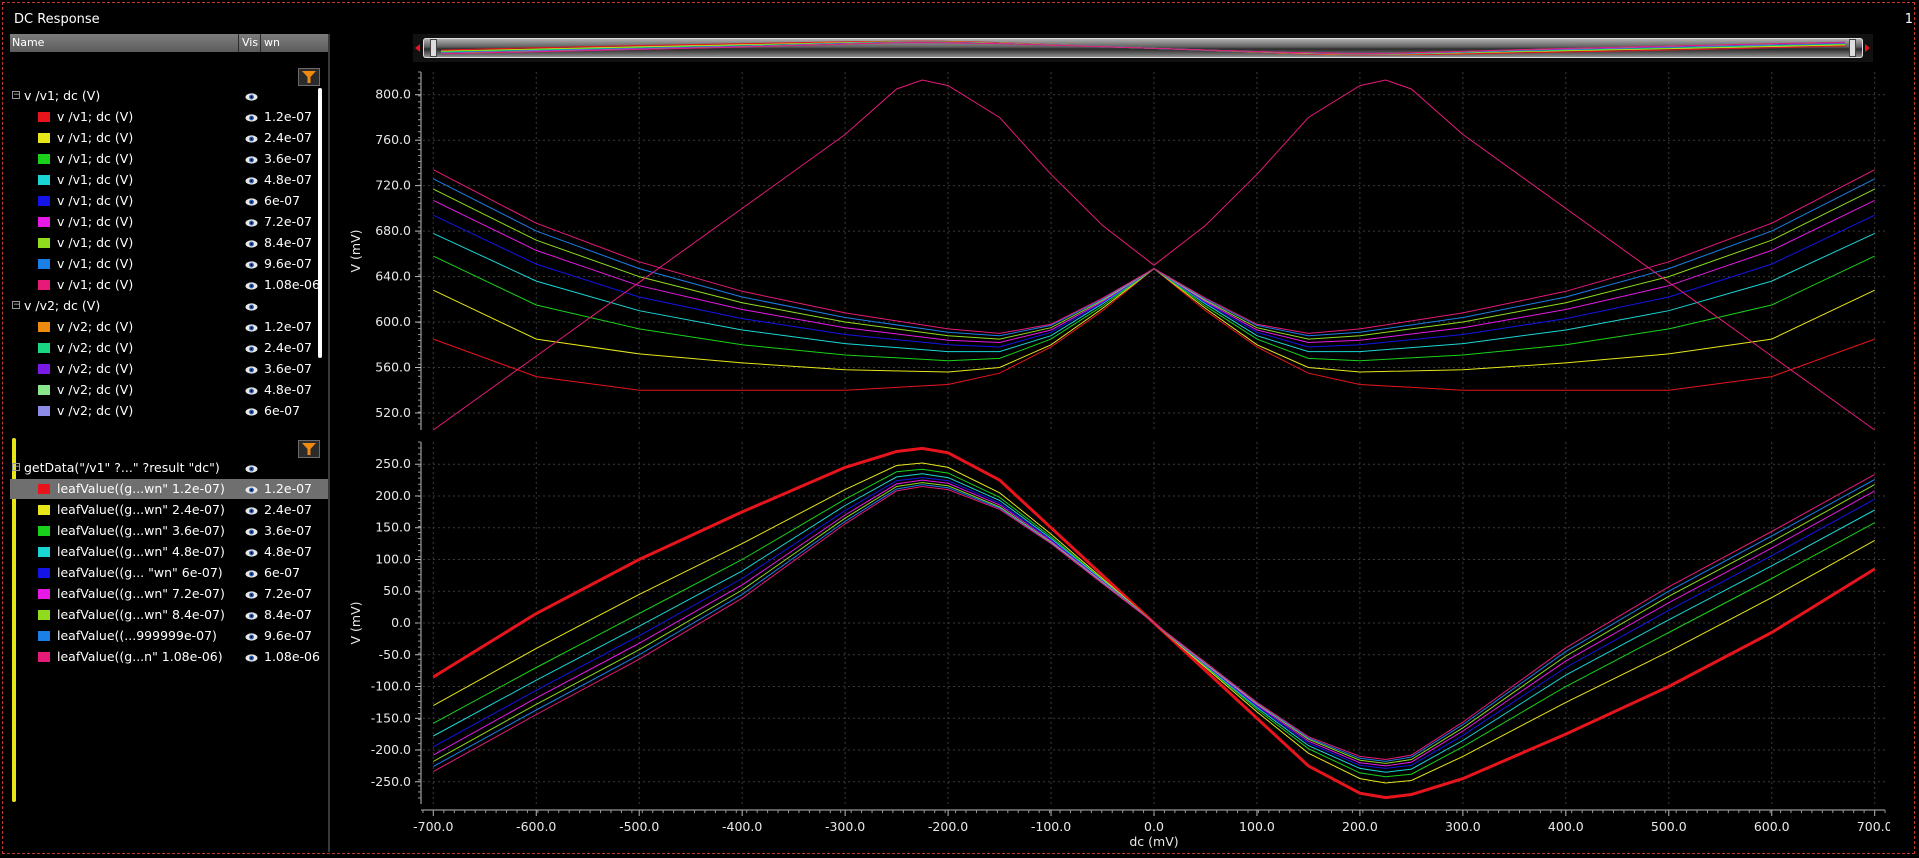 The height and width of the screenshot is (858, 1919). What do you see at coordinates (169, 327) in the screenshot?
I see `tree-item-row: v /v2; dc (V) 1.2e-07` at bounding box center [169, 327].